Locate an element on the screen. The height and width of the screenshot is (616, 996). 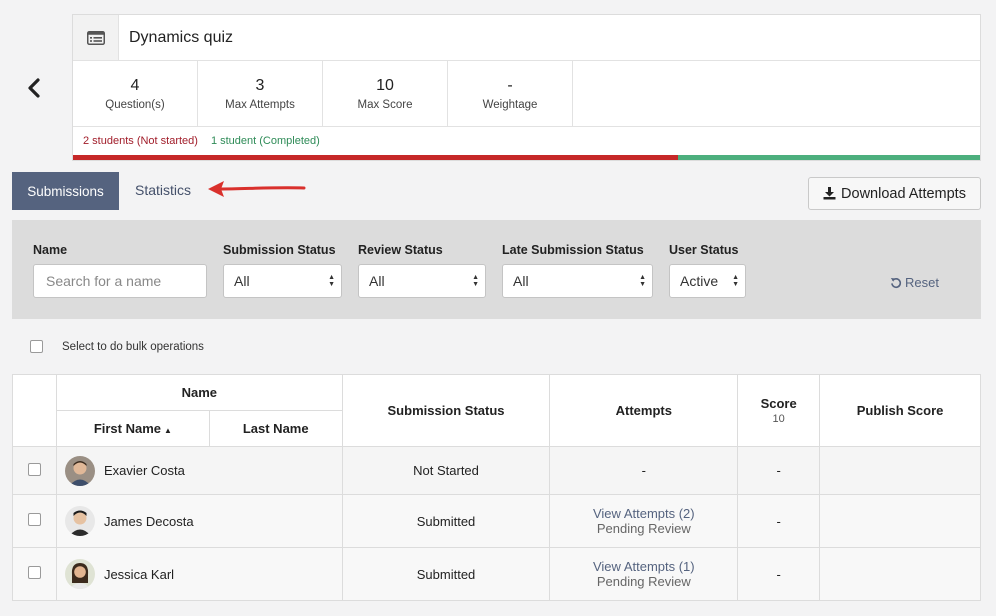
filter-name-label: Name is located at coordinates (50, 250).